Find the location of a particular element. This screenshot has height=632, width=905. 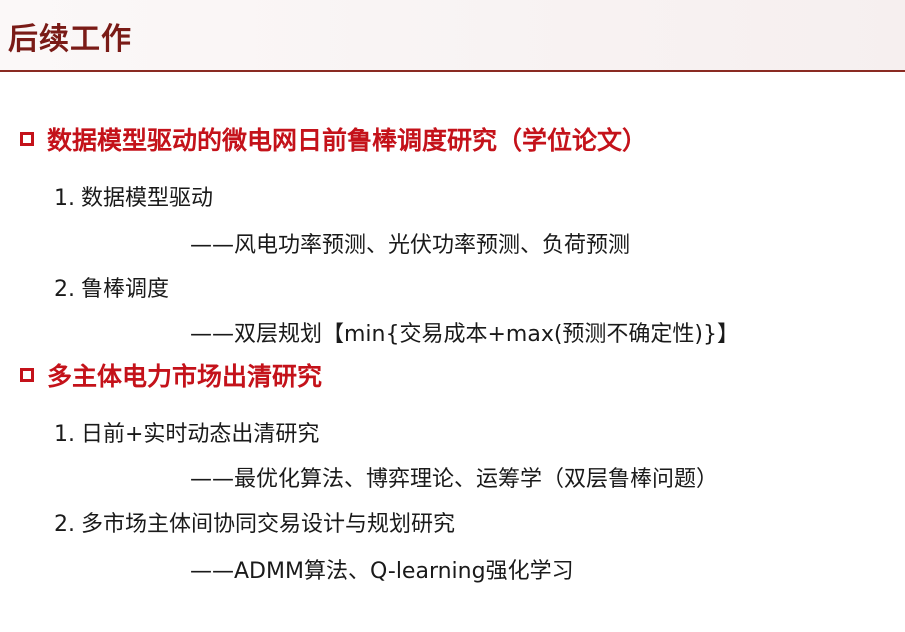

item-label: 日前+实时动态出清研究 is located at coordinates (200, 434).